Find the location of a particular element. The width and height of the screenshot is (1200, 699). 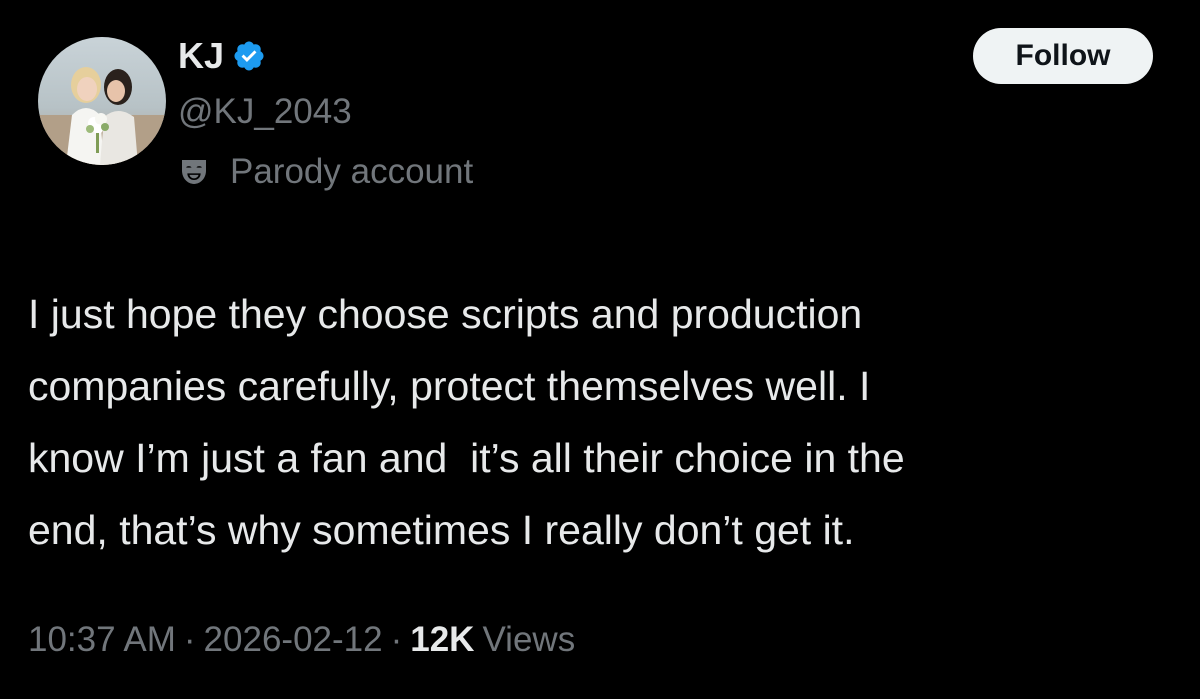

author-name-row: KJ is located at coordinates (222, 56).